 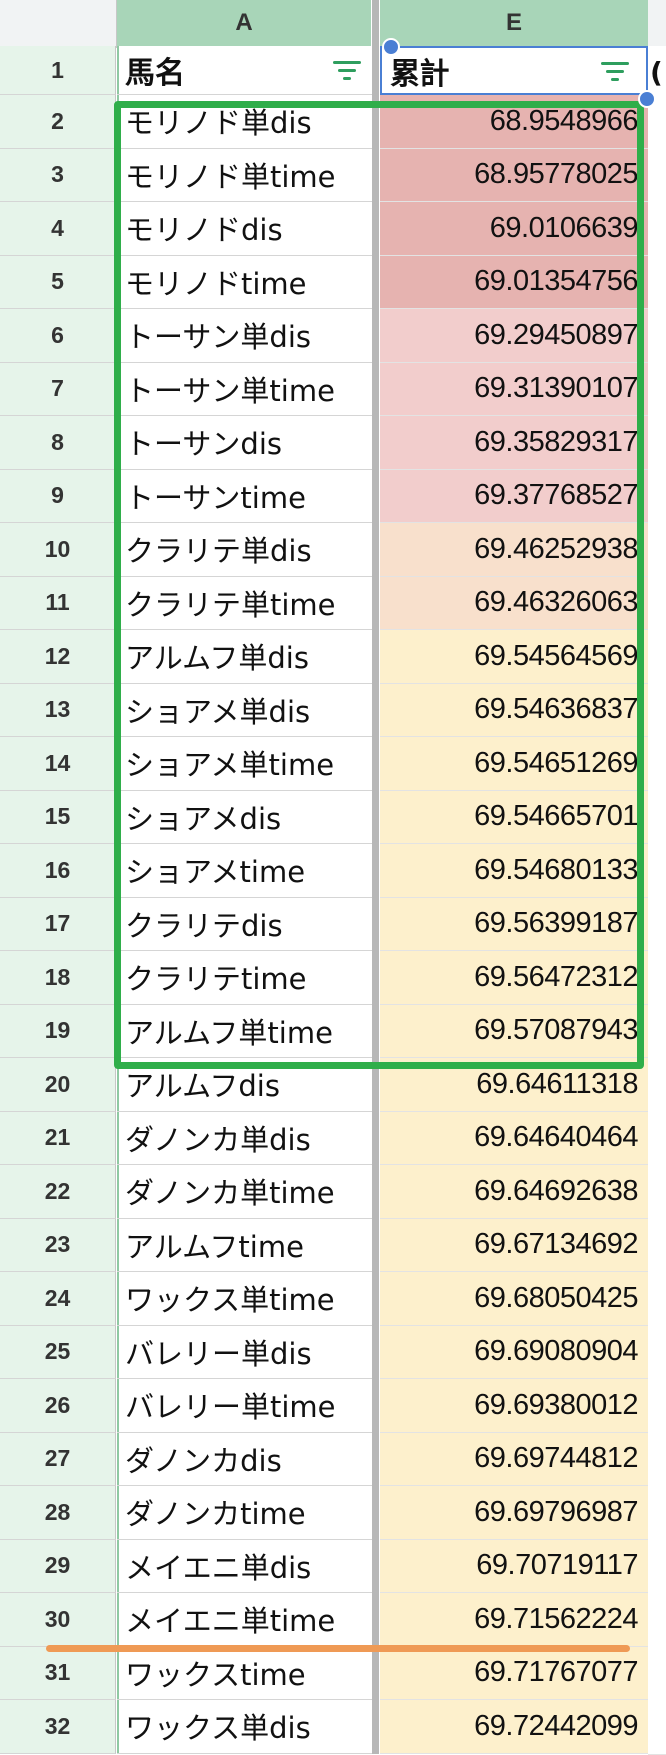 I want to click on cumulative-value-cell: 69.35829317, so click(x=514, y=443).